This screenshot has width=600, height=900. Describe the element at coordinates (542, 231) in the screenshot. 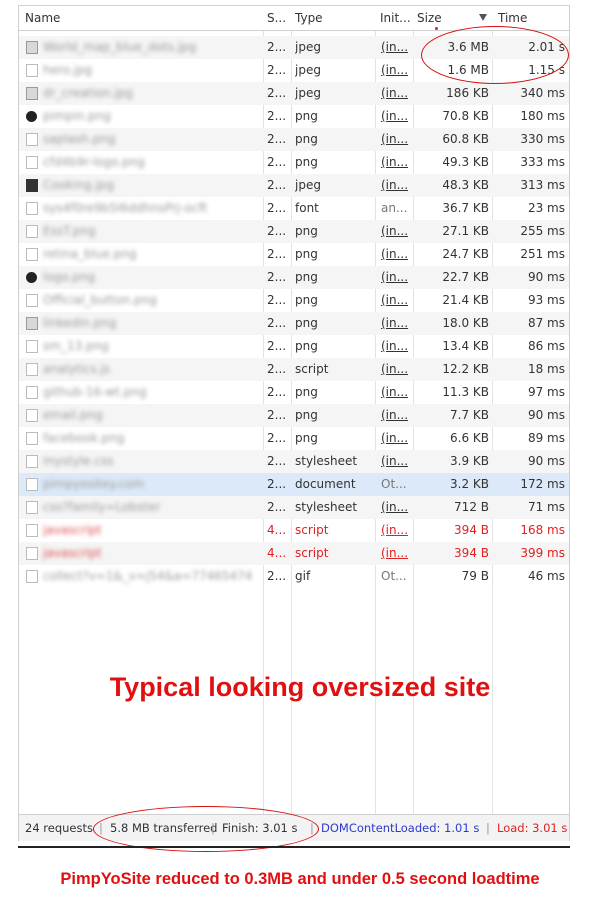

I see `request-time: 255 ms` at that location.